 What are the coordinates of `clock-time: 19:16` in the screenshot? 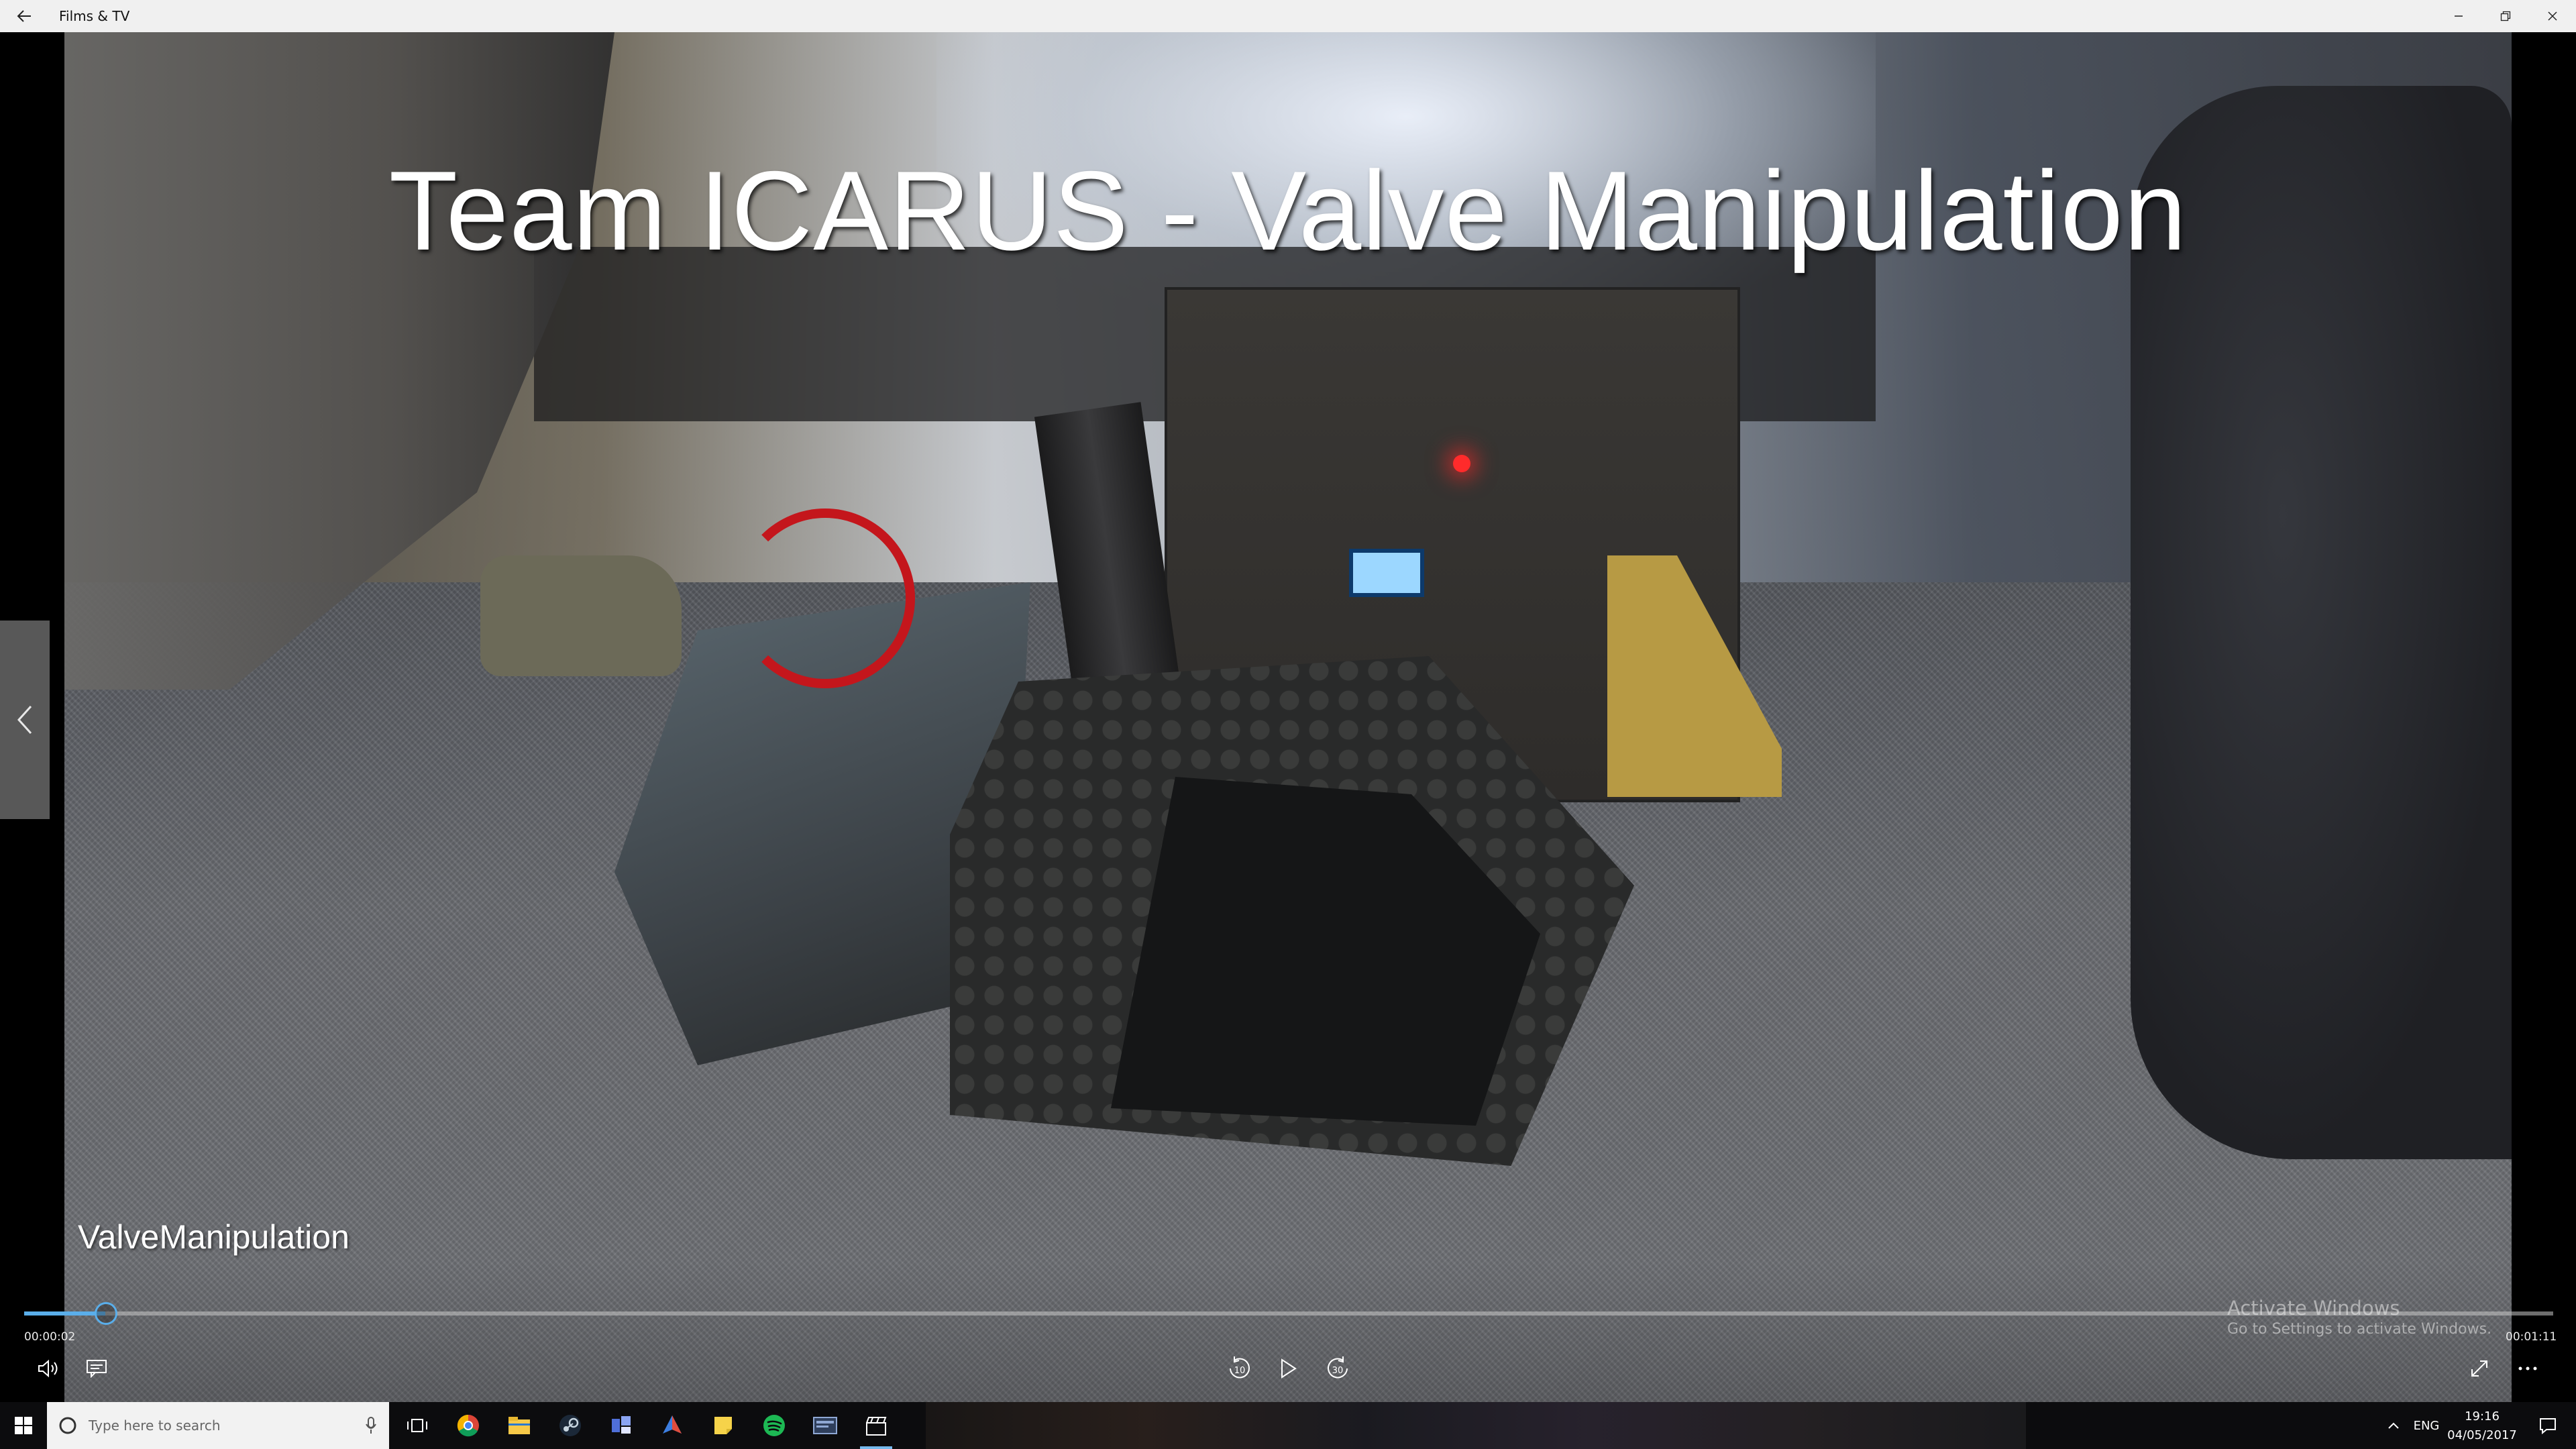 It's located at (2482, 1416).